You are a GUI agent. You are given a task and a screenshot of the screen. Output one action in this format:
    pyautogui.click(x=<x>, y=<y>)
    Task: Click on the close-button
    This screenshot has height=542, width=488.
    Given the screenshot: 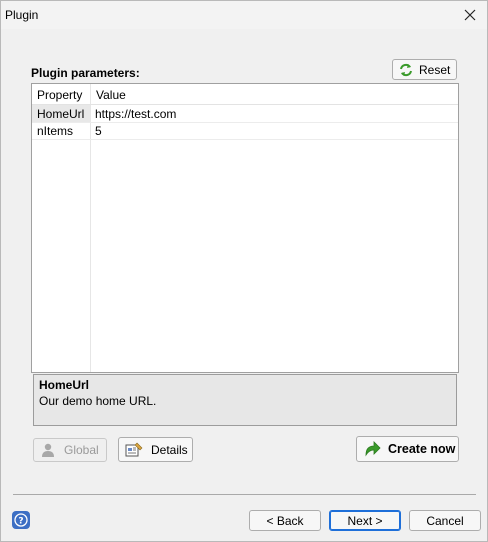 What is the action you would take?
    pyautogui.click(x=470, y=15)
    